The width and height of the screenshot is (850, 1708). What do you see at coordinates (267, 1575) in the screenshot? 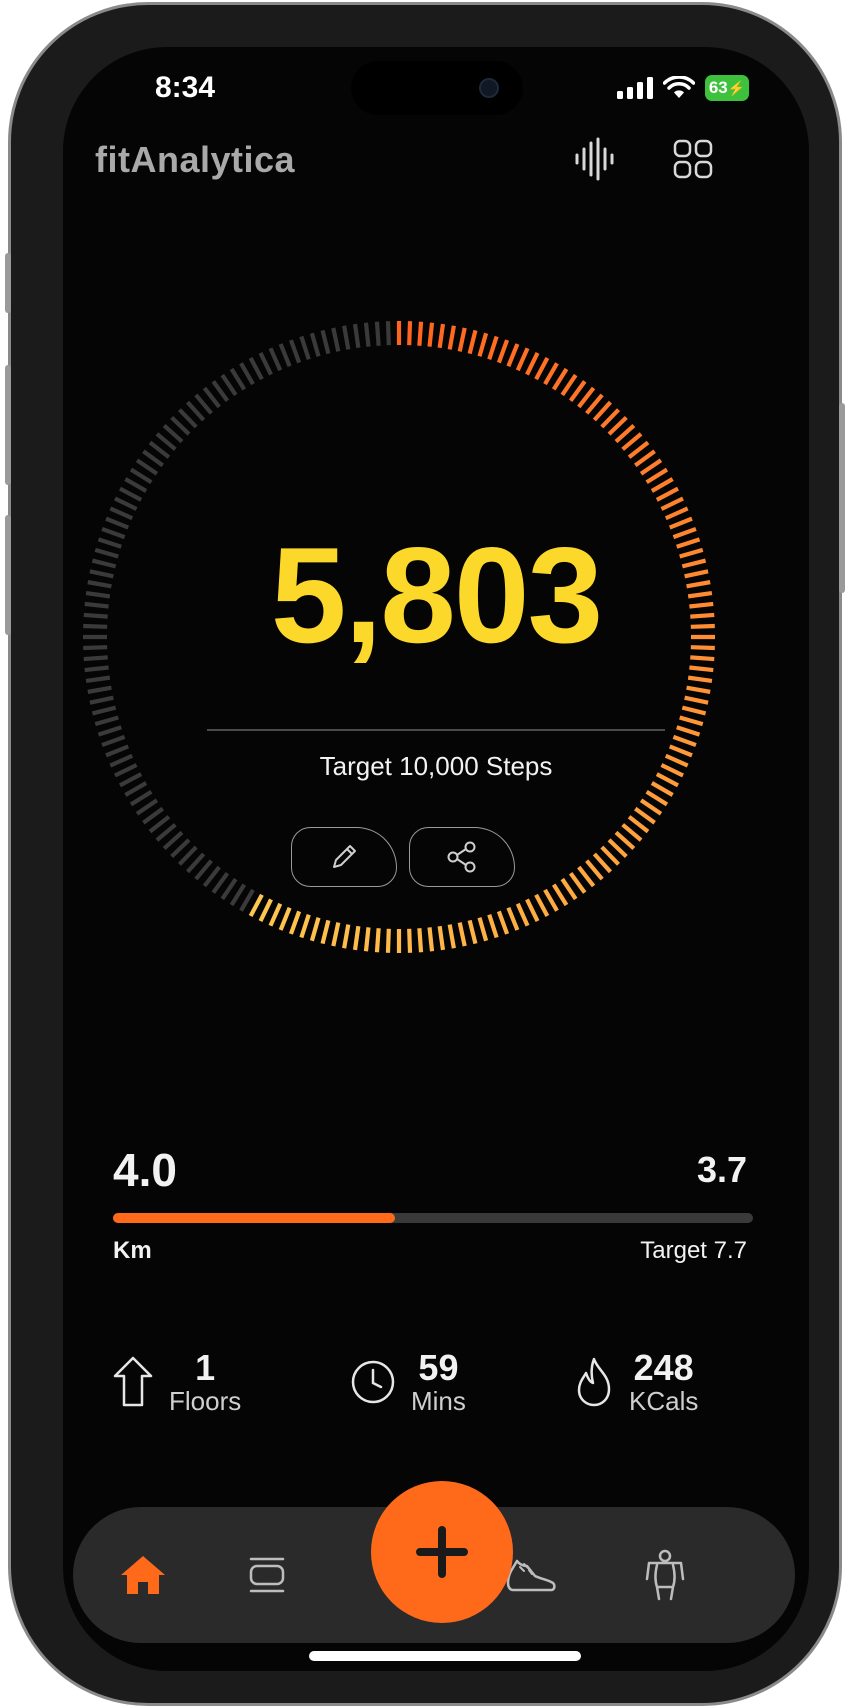
I see `nav-cards` at bounding box center [267, 1575].